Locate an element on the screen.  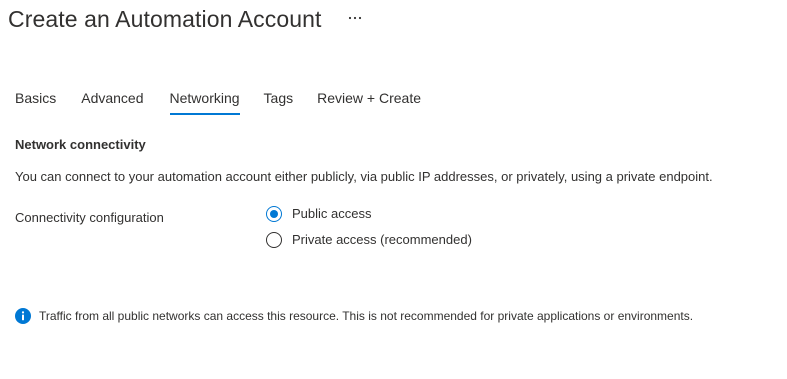
title-row: Create an Automation Account is located at coordinates (186, 19).